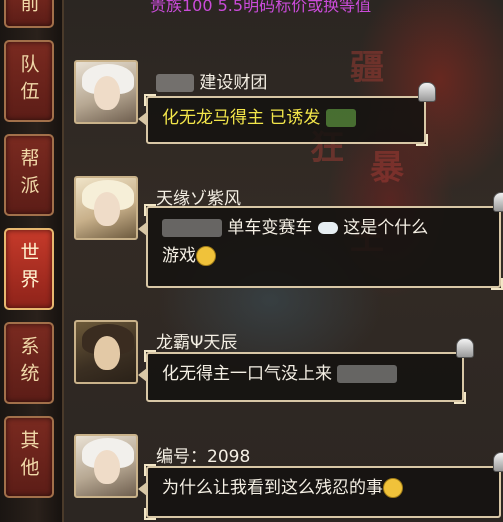 This screenshot has width=503, height=522. I want to click on tab-team: 队伍, so click(29, 81).